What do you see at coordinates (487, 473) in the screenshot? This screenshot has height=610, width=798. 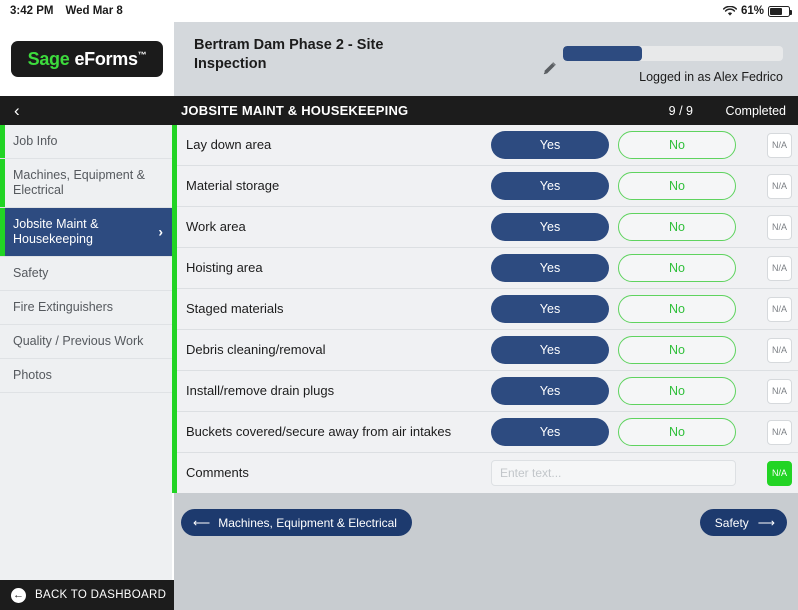 I see `comments-row: Comments N/A` at bounding box center [487, 473].